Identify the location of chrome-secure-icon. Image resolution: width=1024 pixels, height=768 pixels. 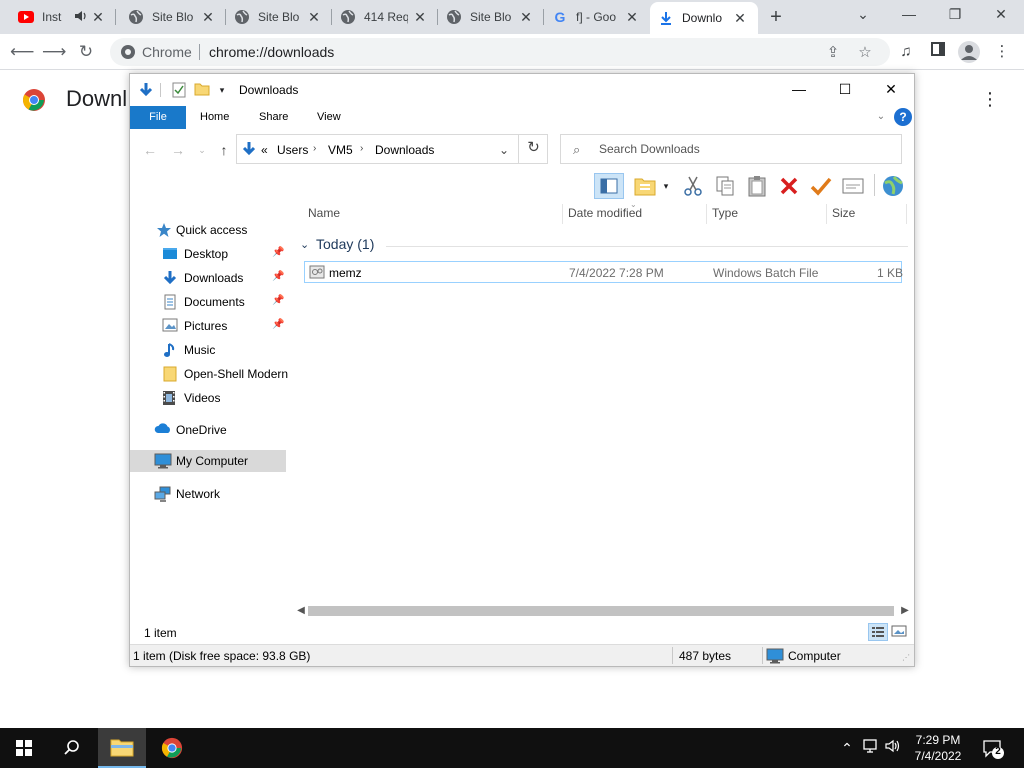
(128, 52).